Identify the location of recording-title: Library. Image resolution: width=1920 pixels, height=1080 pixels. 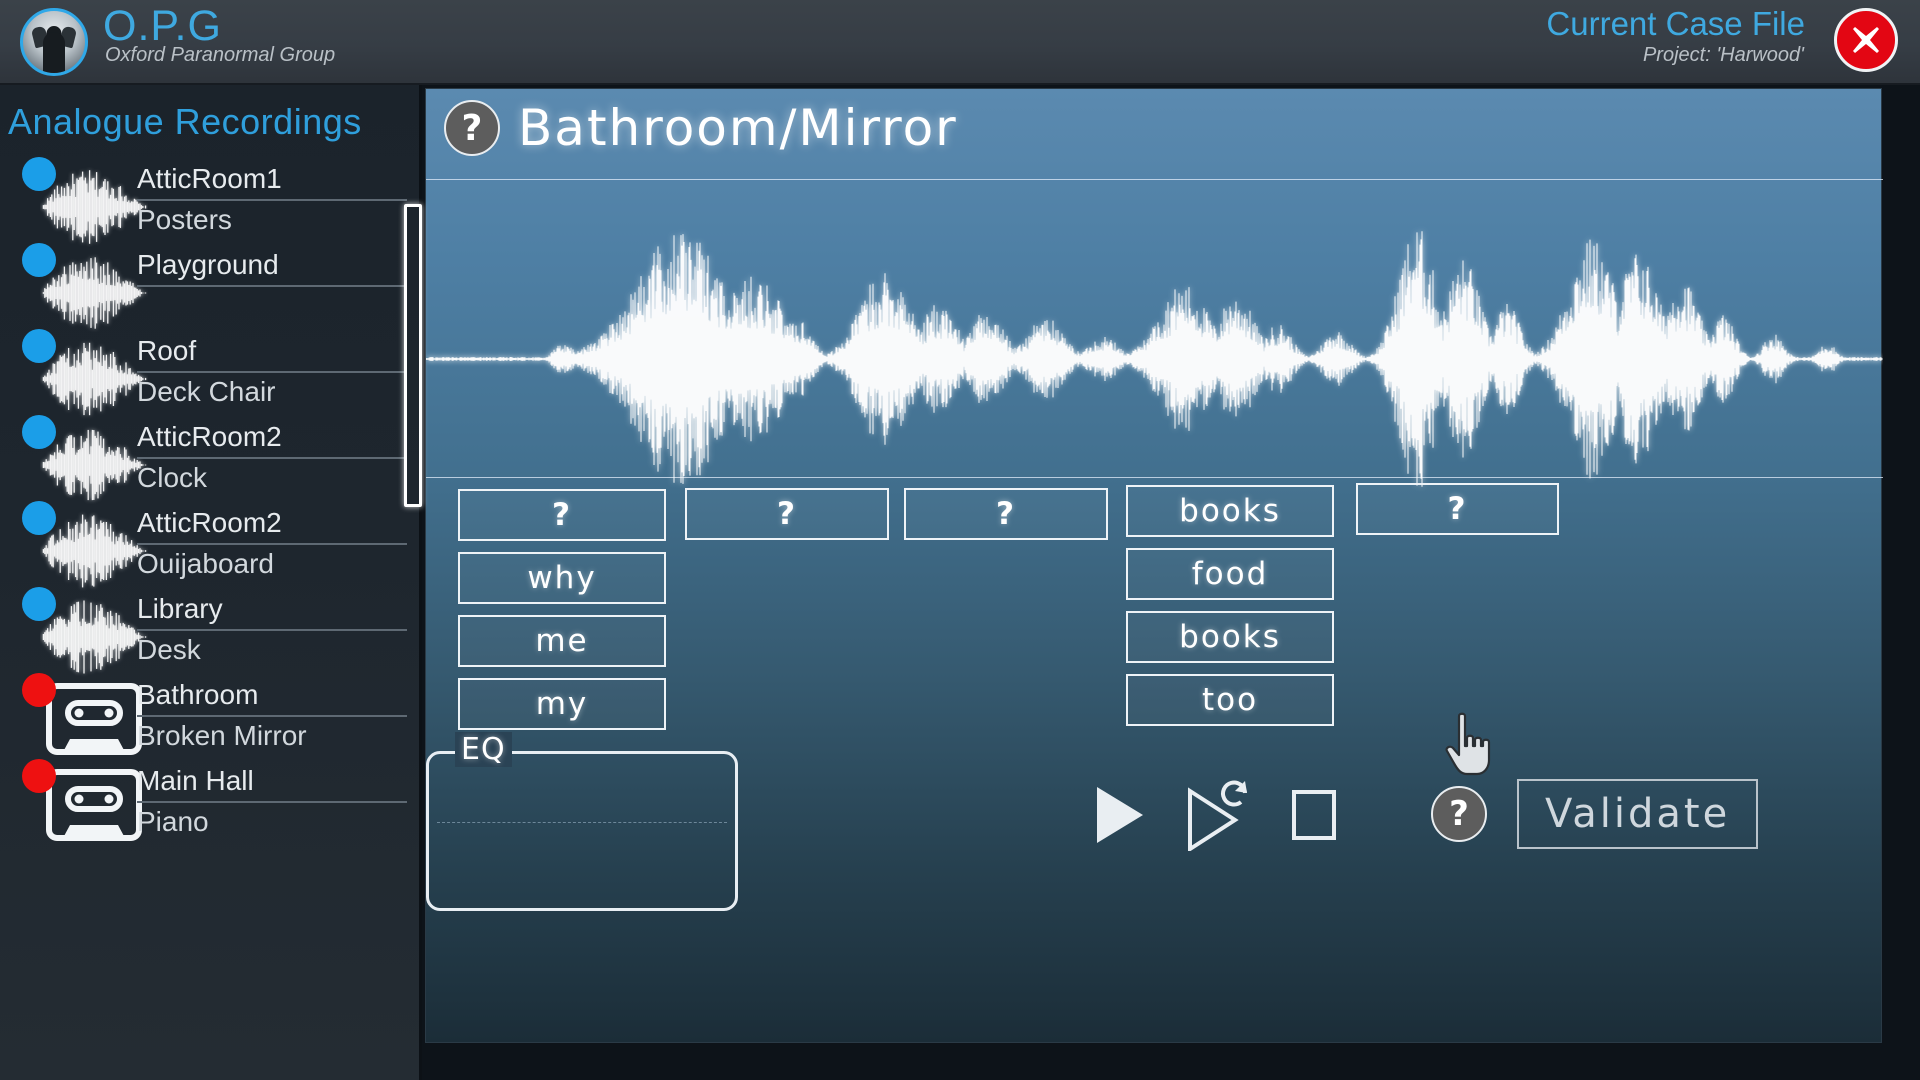
(272, 611).